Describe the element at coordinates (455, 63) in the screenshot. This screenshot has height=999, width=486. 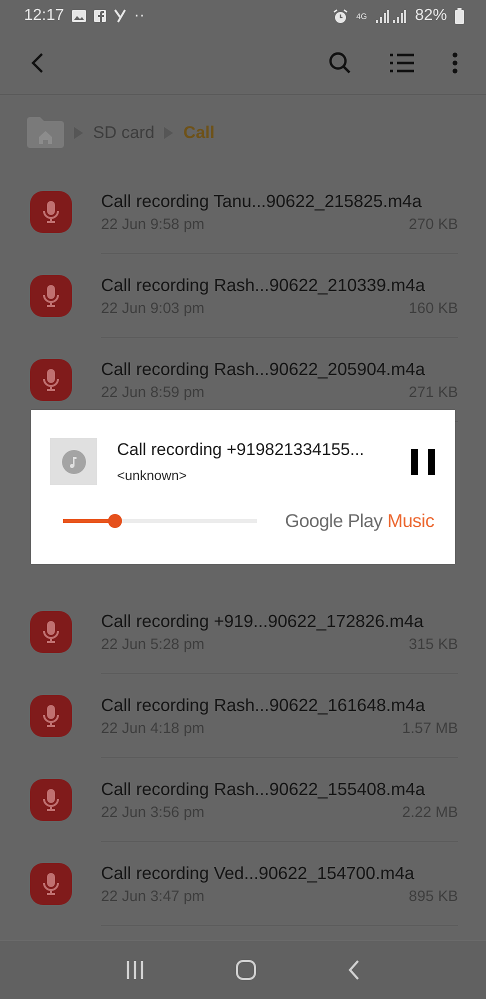
I see `more-icon` at that location.